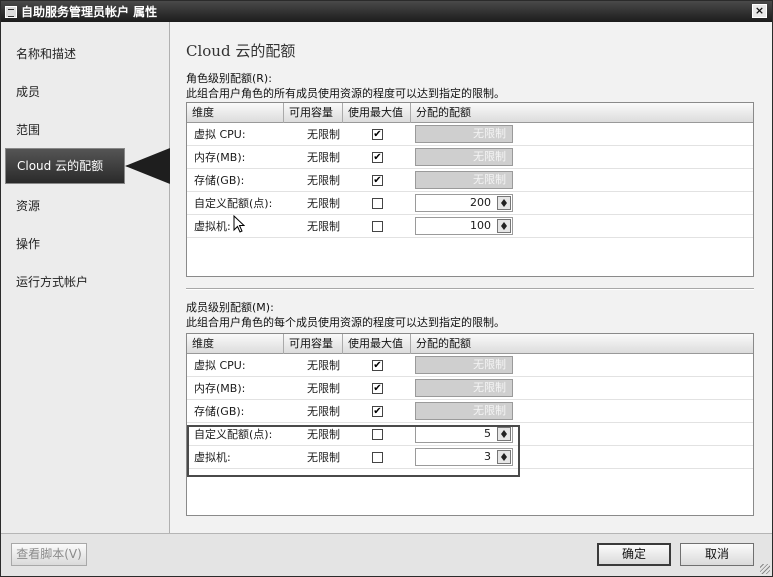 The width and height of the screenshot is (773, 577). I want to click on quota-stepper: 5, so click(464, 434).